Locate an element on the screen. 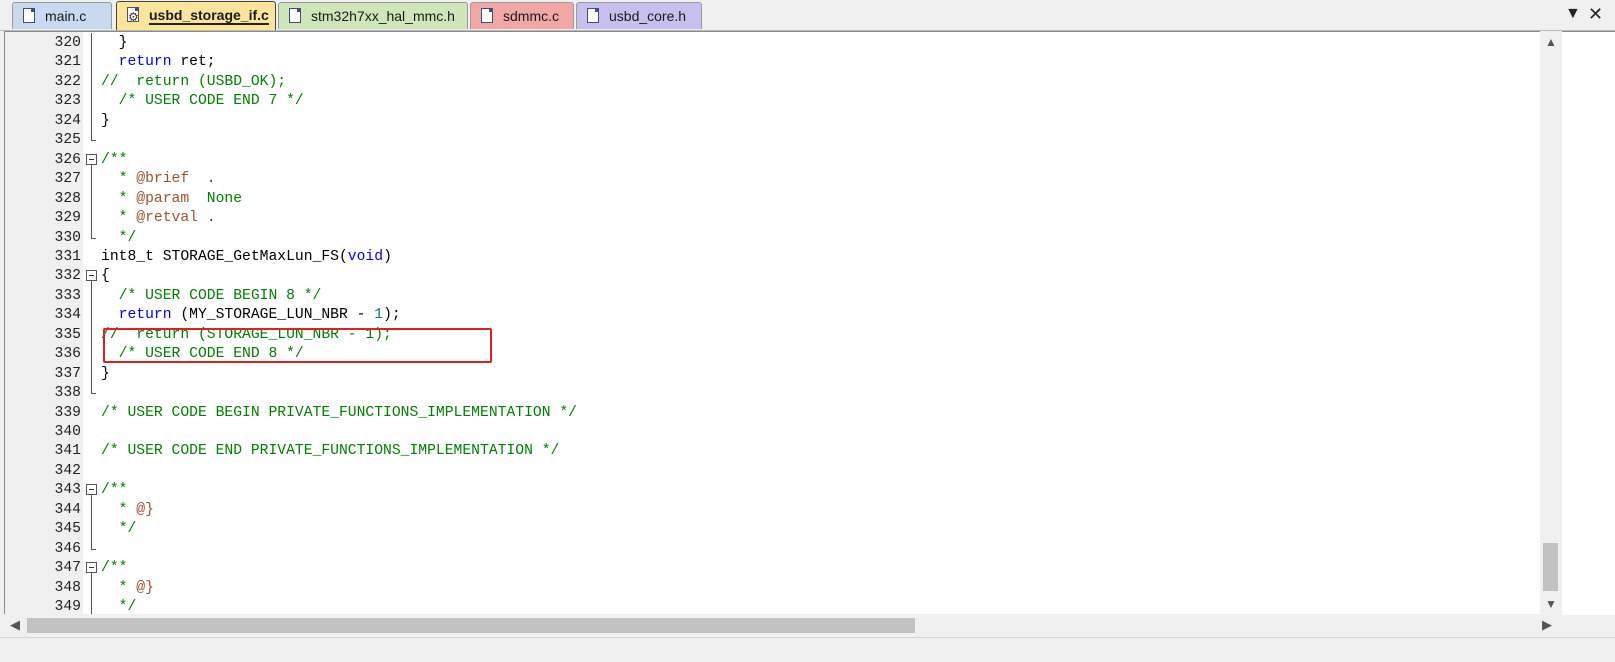 The height and width of the screenshot is (662, 1615). code-text: } is located at coordinates (105, 374).